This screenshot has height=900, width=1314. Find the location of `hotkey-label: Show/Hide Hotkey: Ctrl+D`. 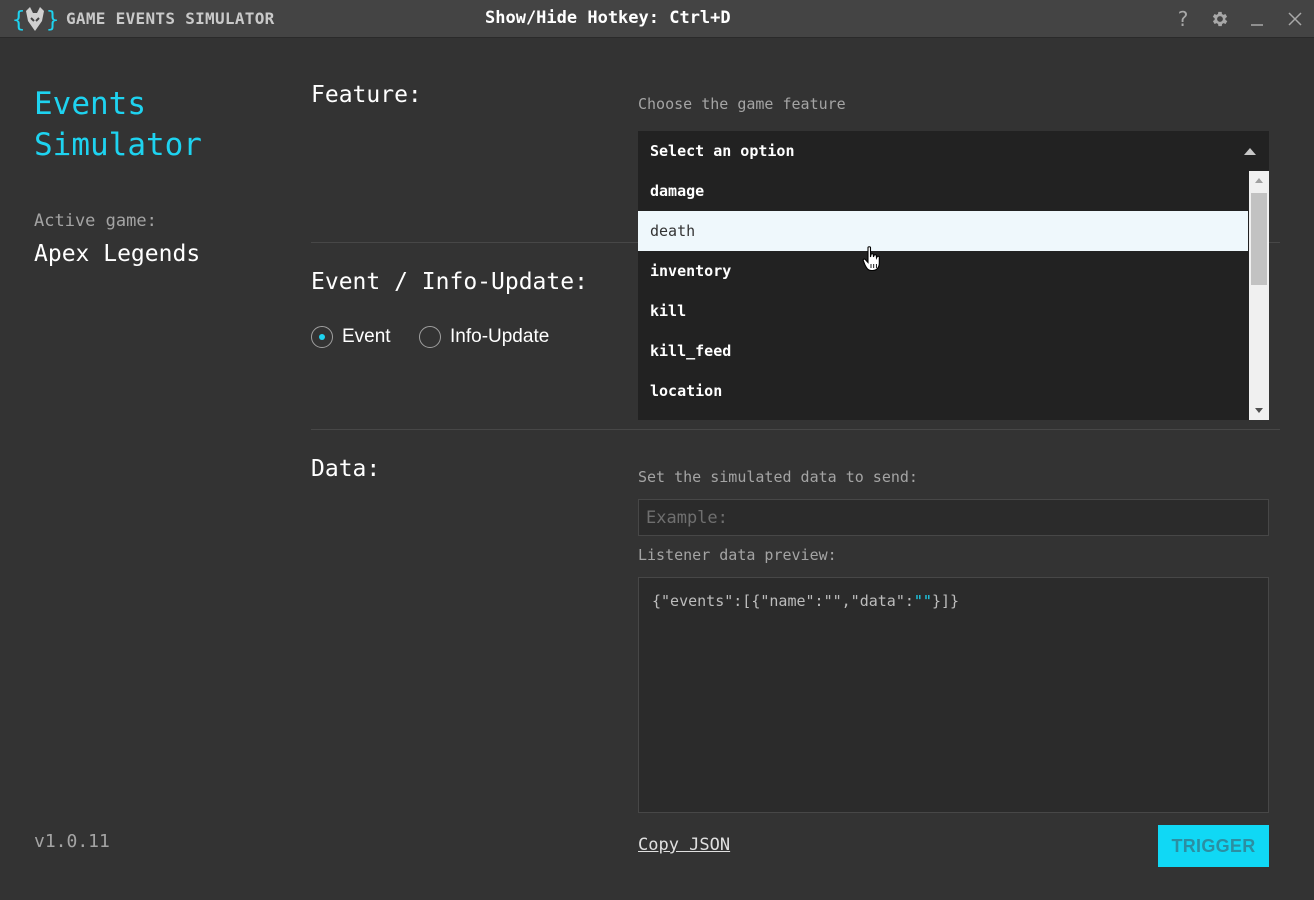

hotkey-label: Show/Hide Hotkey: Ctrl+D is located at coordinates (608, 18).